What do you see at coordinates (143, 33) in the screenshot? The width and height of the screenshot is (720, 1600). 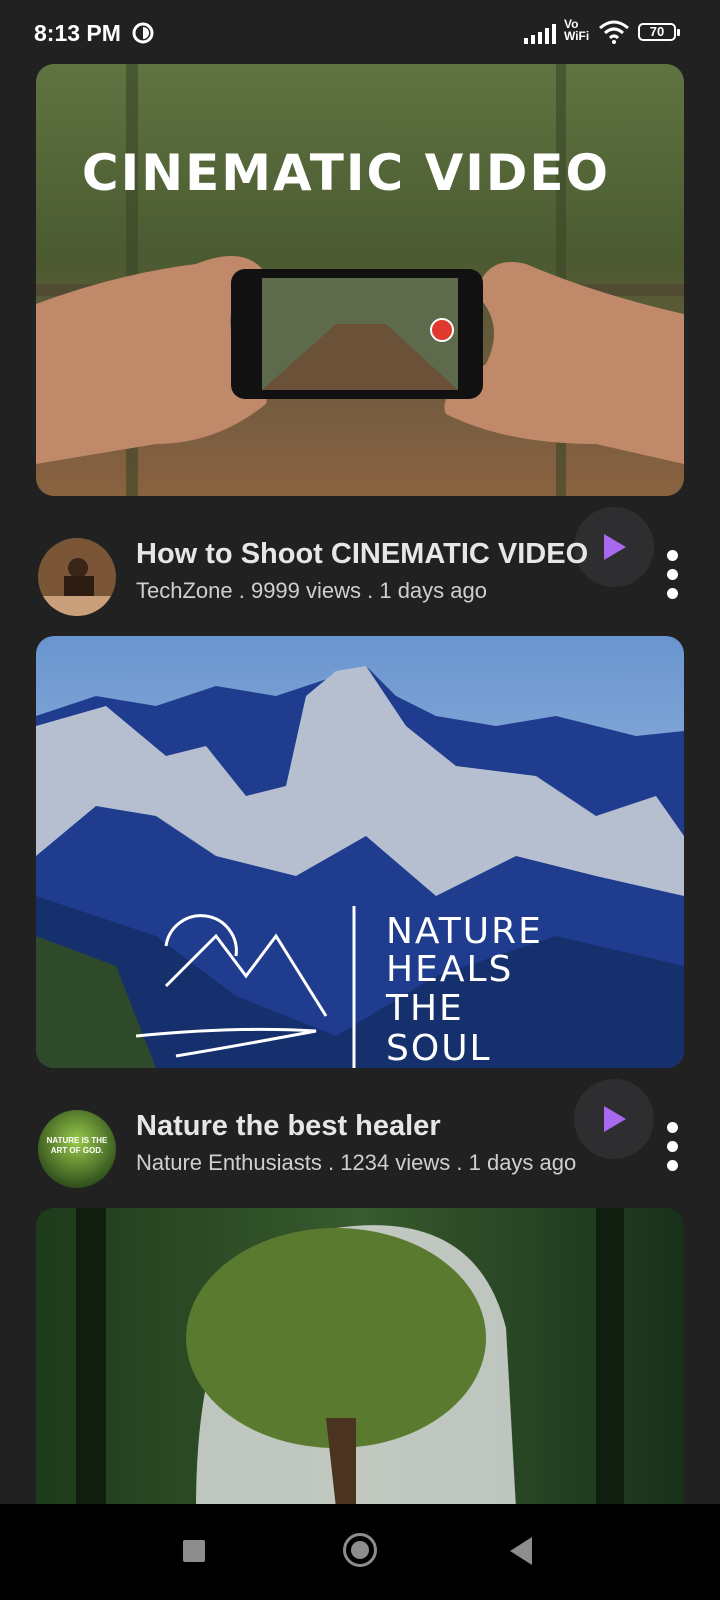 I see `data-saver-icon` at bounding box center [143, 33].